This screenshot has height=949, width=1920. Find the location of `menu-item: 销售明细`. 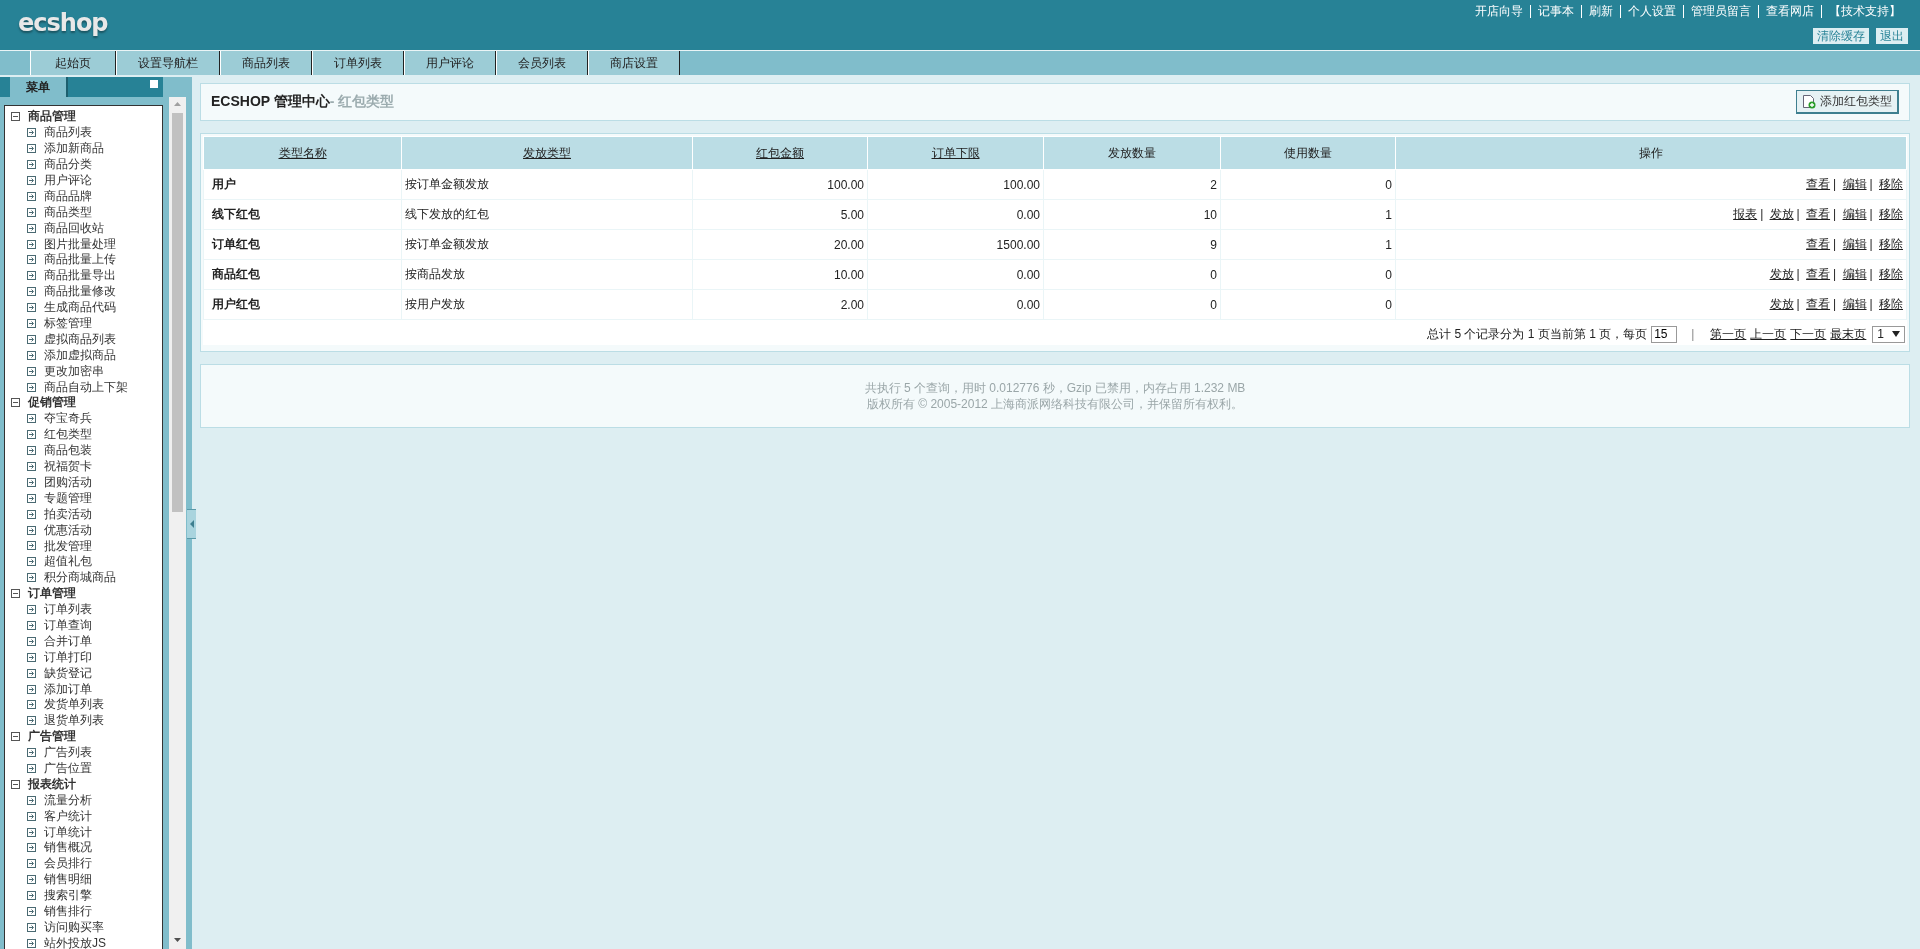

menu-item: 销售明细 is located at coordinates (68, 880).